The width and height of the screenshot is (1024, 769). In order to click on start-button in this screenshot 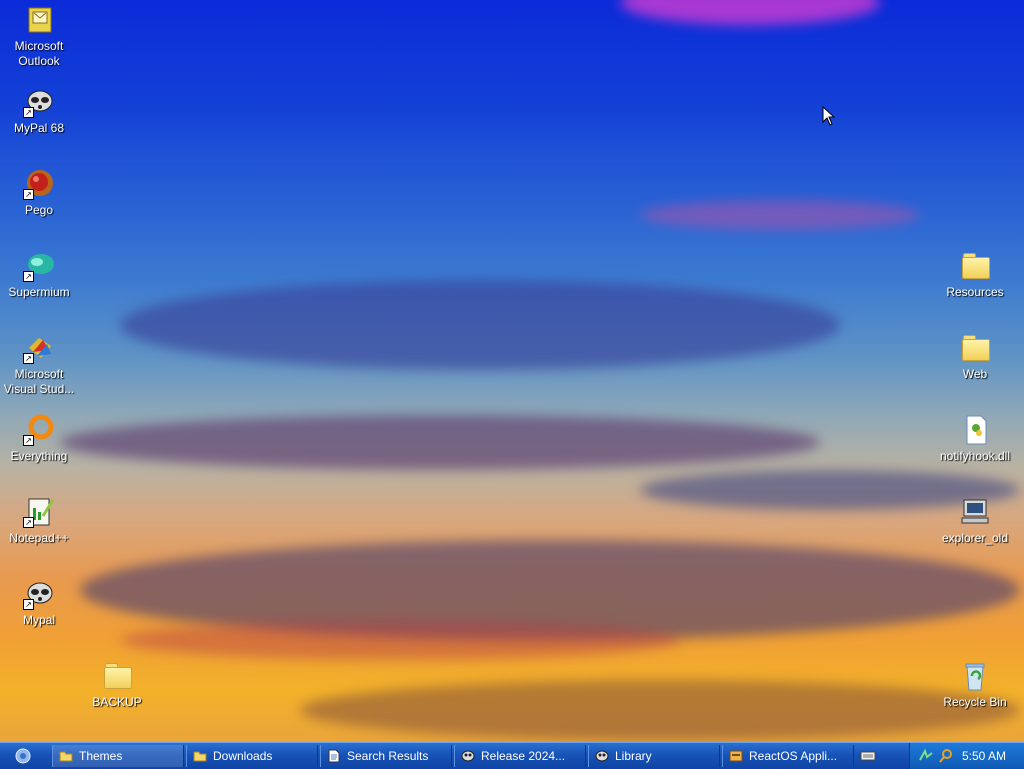, I will do `click(23, 756)`.